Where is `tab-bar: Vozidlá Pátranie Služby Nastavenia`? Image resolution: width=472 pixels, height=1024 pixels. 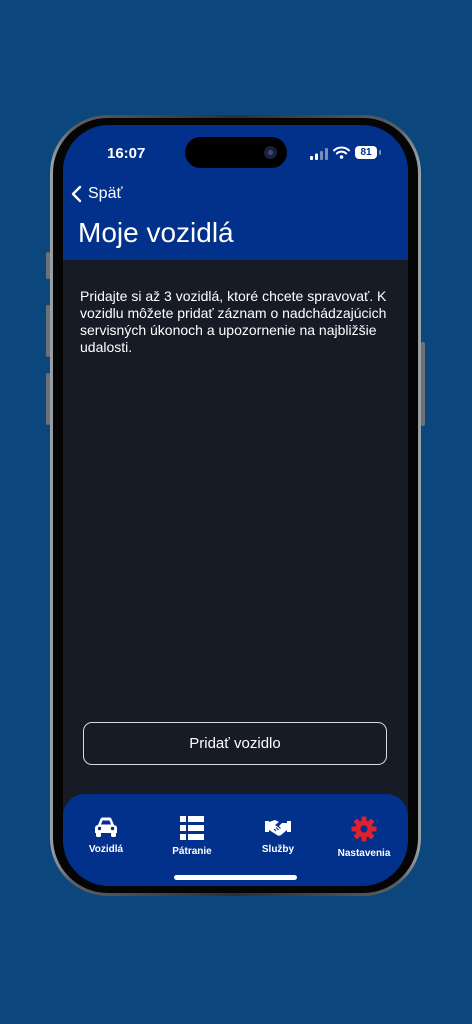
tab-bar: Vozidlá Pátranie Služby Nastavenia is located at coordinates (235, 840).